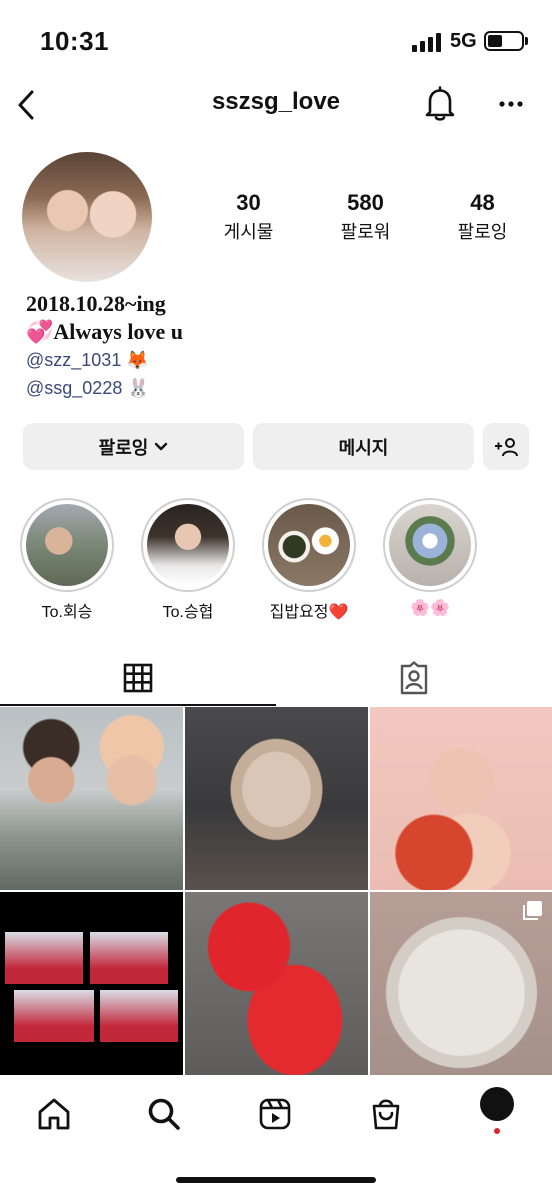 The height and width of the screenshot is (1200, 552). I want to click on profile-header: sszsg_love, so click(276, 105).